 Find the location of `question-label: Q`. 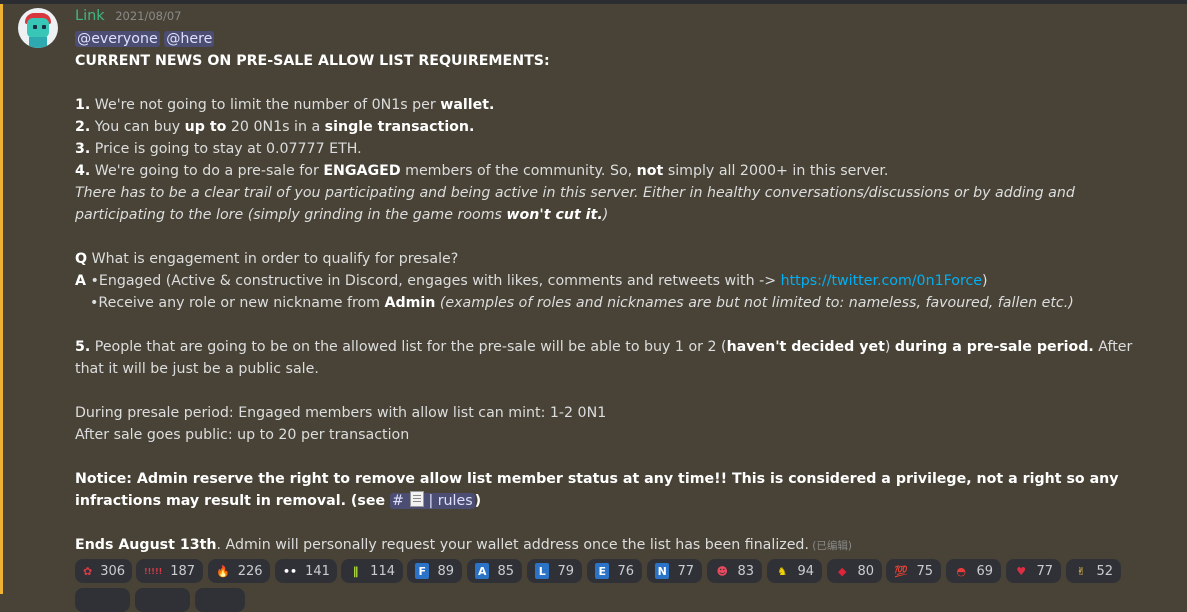

question-label: Q is located at coordinates (81, 259).